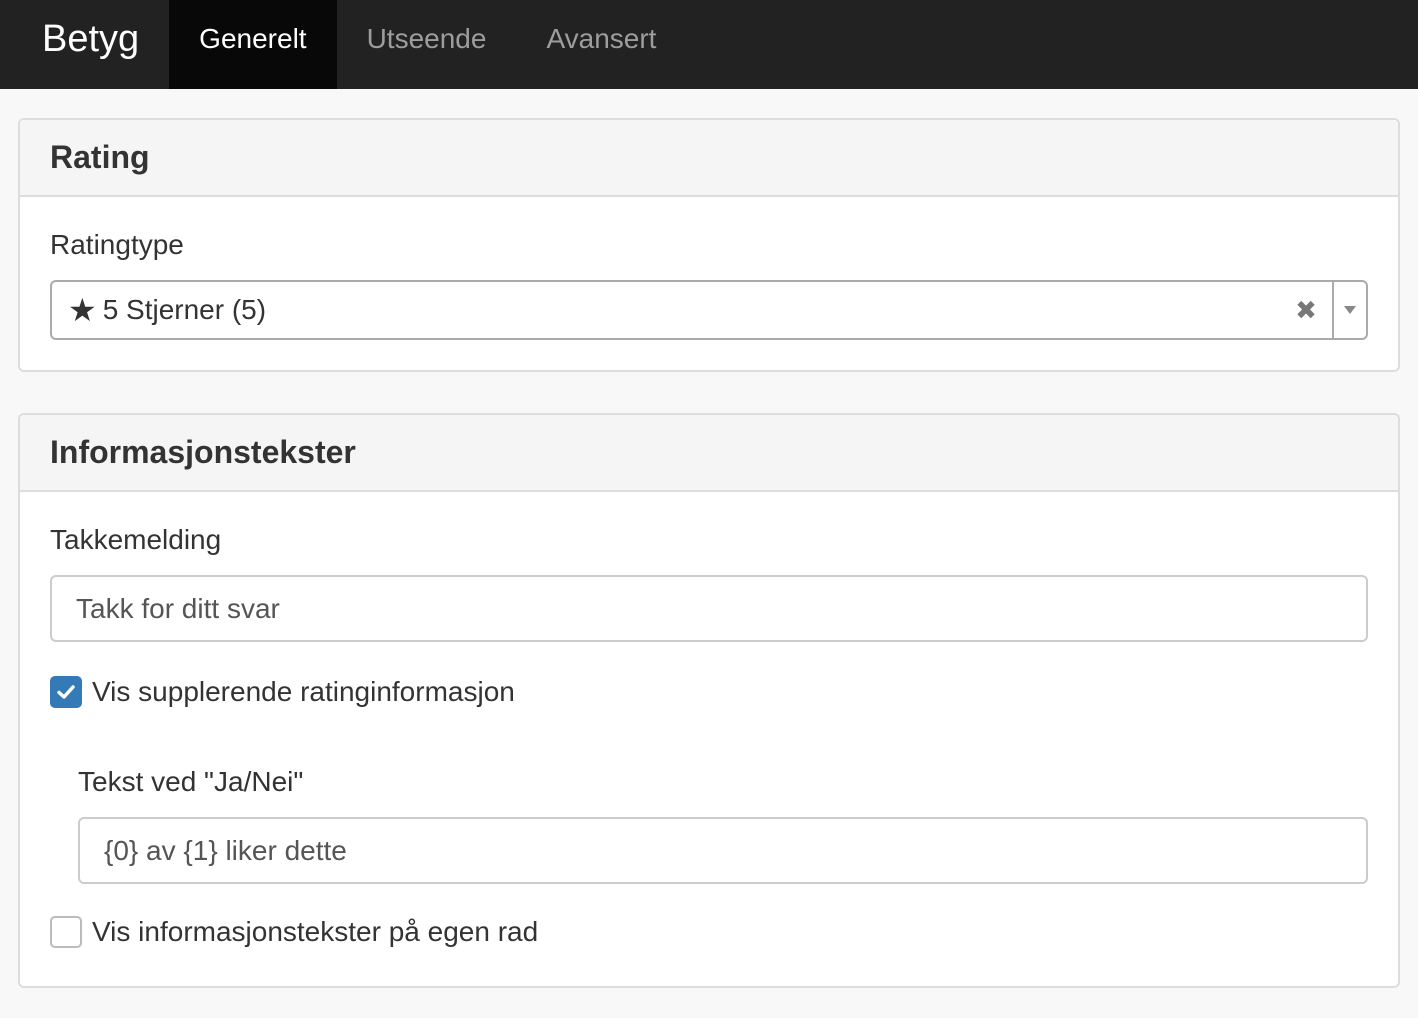  I want to click on show-supplementary-checkbox, so click(66, 692).